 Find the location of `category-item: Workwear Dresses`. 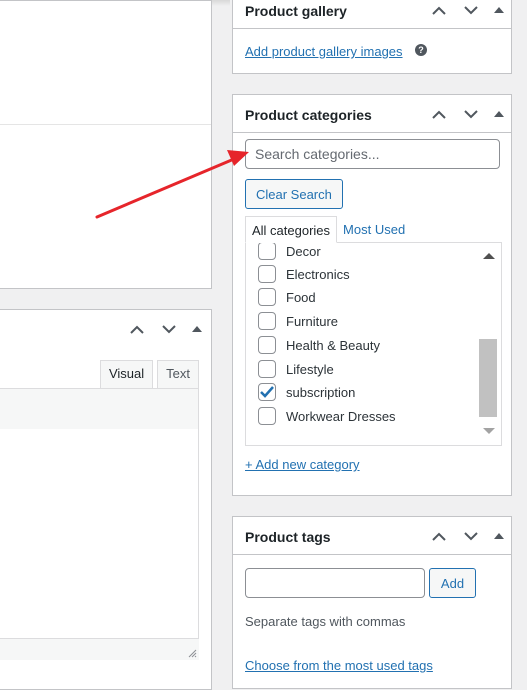

category-item: Workwear Dresses is located at coordinates (327, 416).